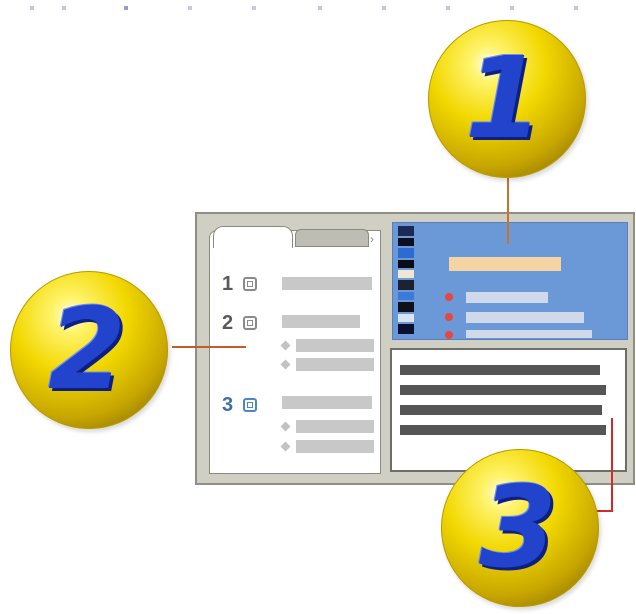  I want to click on callout-number-3: 3, so click(518, 528).